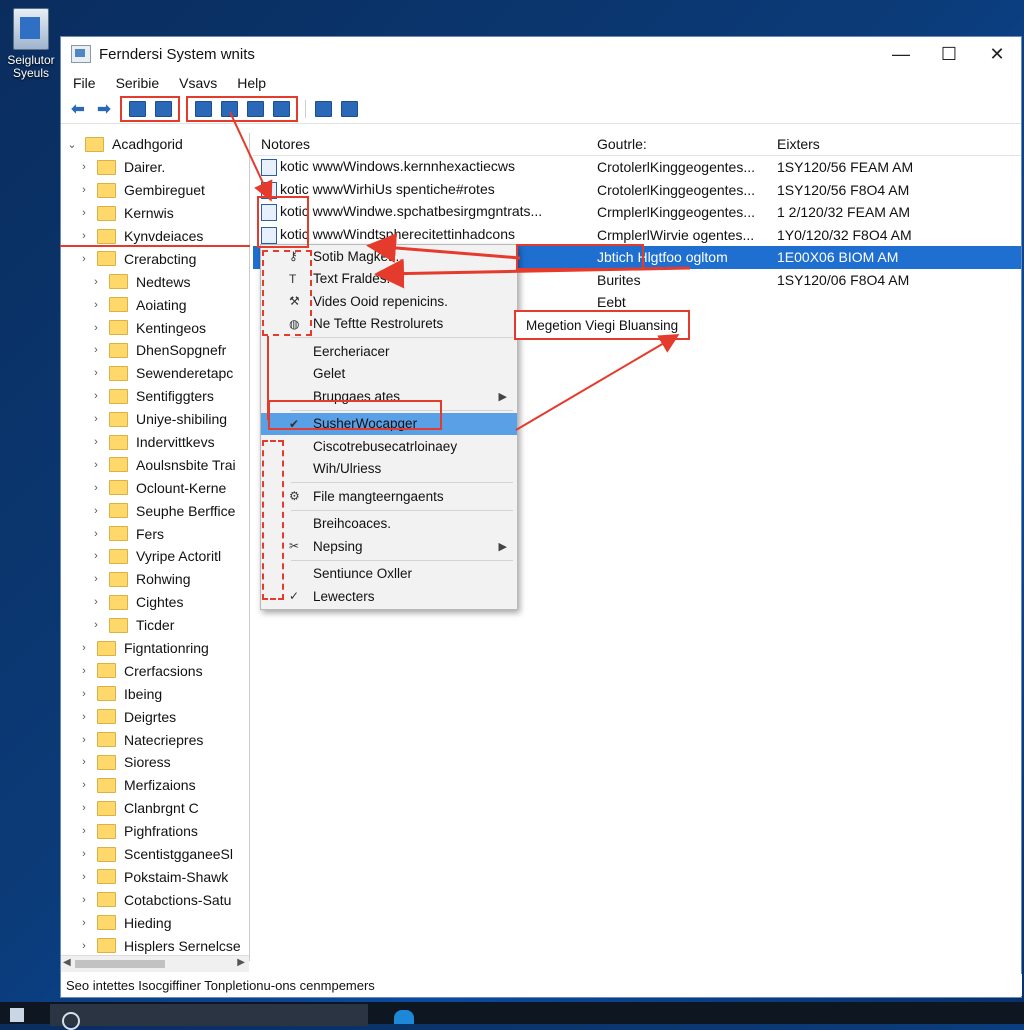 The height and width of the screenshot is (1030, 1024). Describe the element at coordinates (155, 579) in the screenshot. I see `tree-item: › Rohwing` at that location.